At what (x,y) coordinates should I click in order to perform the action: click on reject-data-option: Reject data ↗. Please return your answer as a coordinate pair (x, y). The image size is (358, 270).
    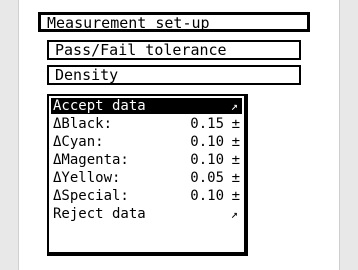
    Looking at the image, I should click on (146, 214).